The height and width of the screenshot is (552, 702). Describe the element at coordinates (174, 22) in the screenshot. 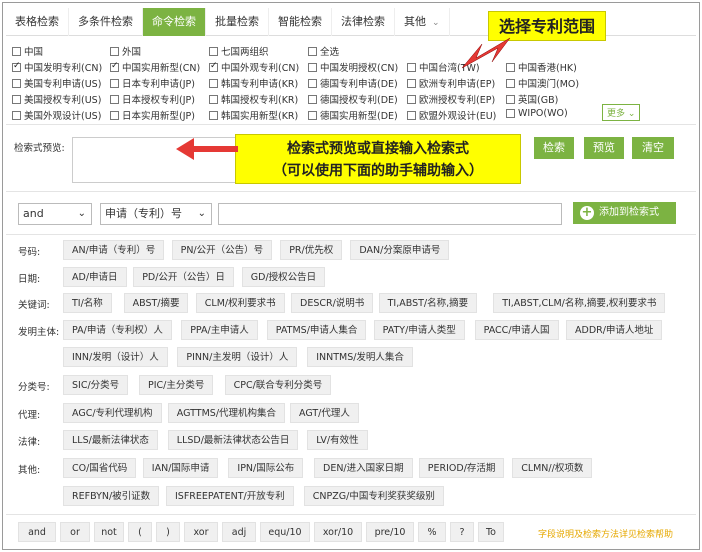

I see `tab-2: 命令检索` at that location.